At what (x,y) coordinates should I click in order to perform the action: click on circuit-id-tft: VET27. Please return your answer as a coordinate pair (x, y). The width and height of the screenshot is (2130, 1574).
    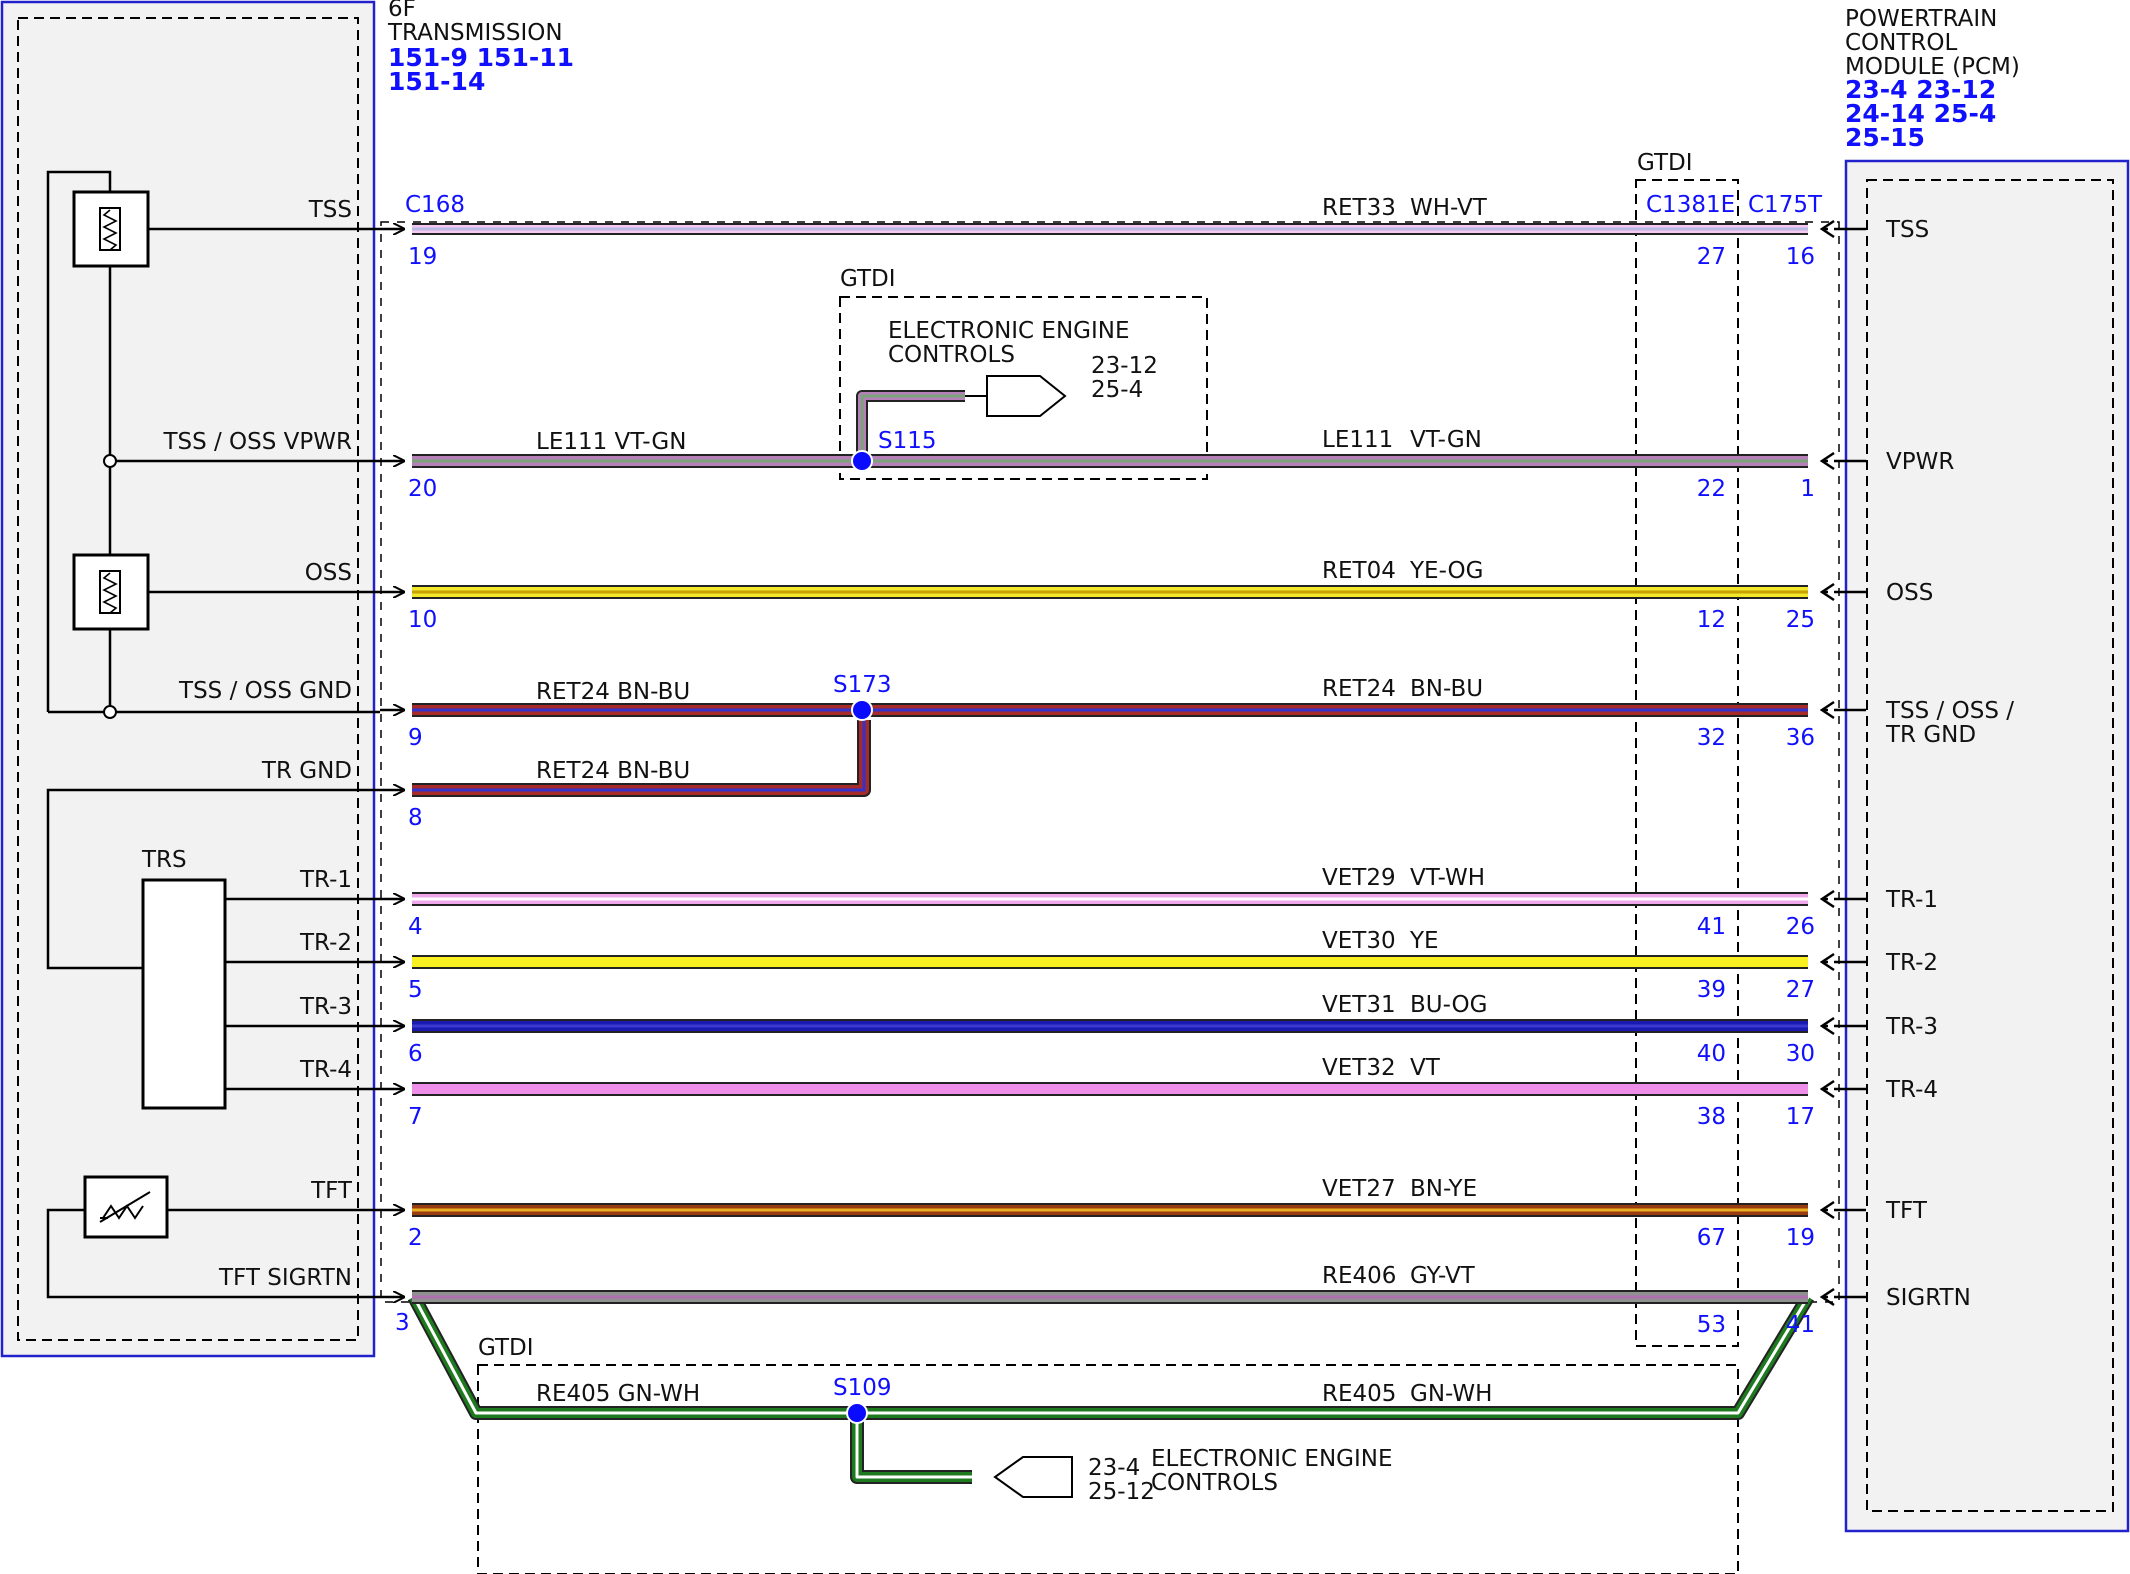
    Looking at the image, I should click on (1359, 1189).